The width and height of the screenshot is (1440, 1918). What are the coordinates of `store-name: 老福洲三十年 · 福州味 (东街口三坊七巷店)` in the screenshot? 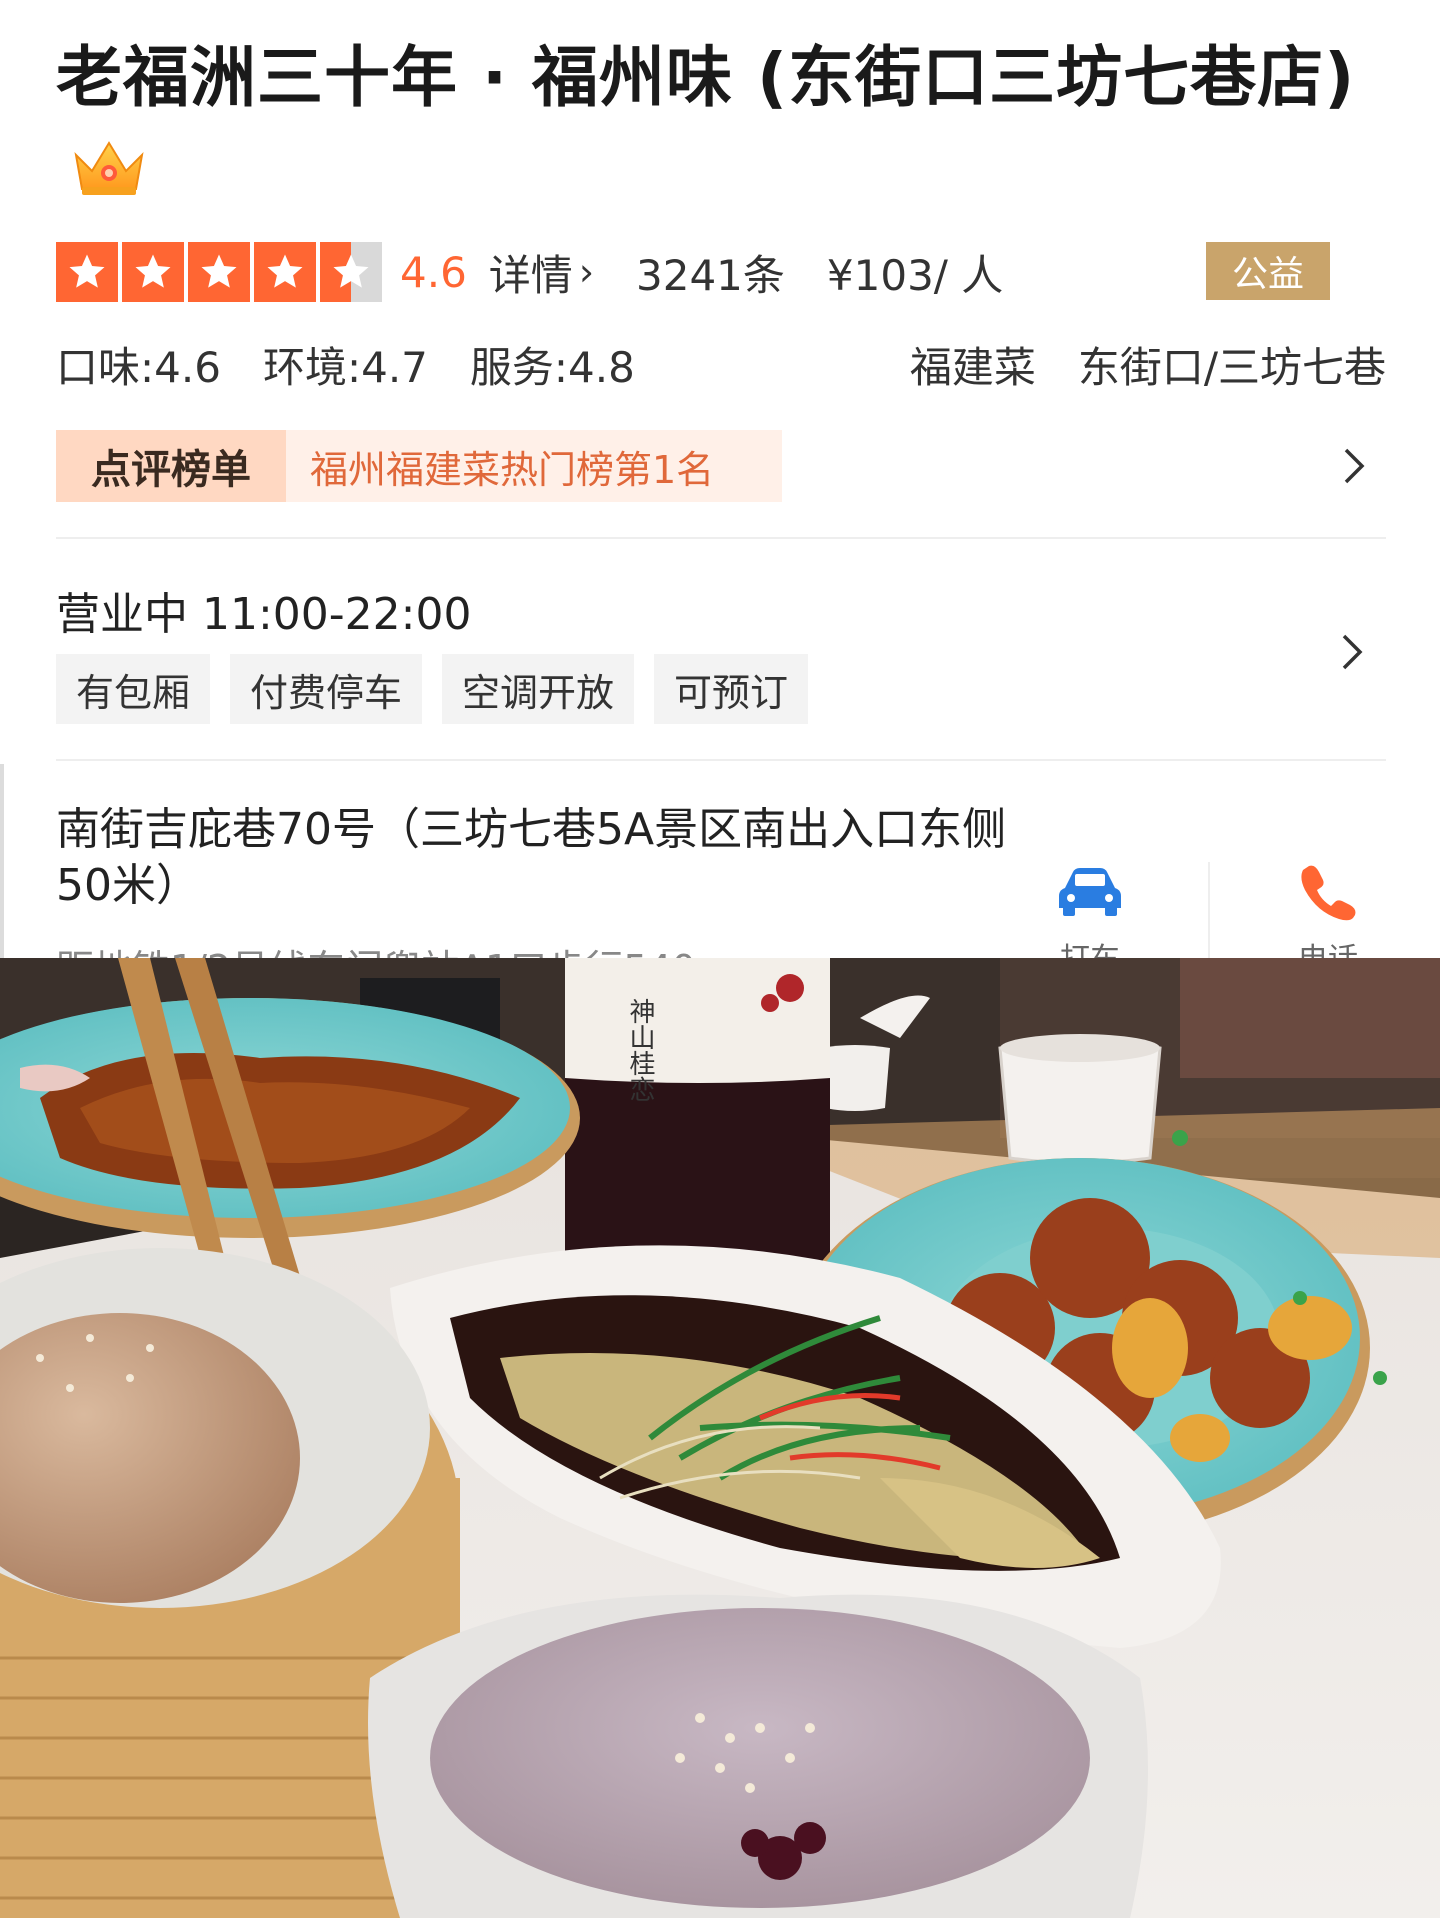 It's located at (706, 77).